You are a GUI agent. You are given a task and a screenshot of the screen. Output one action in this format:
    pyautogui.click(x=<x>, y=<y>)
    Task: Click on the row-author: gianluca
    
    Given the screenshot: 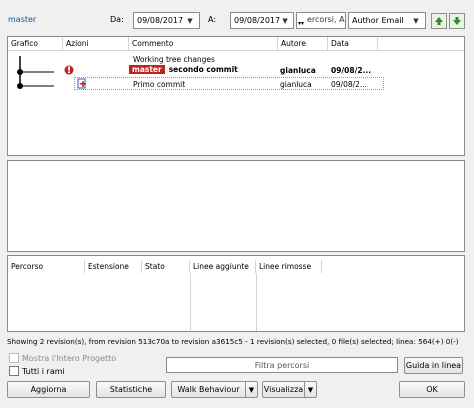 What is the action you would take?
    pyautogui.click(x=298, y=70)
    